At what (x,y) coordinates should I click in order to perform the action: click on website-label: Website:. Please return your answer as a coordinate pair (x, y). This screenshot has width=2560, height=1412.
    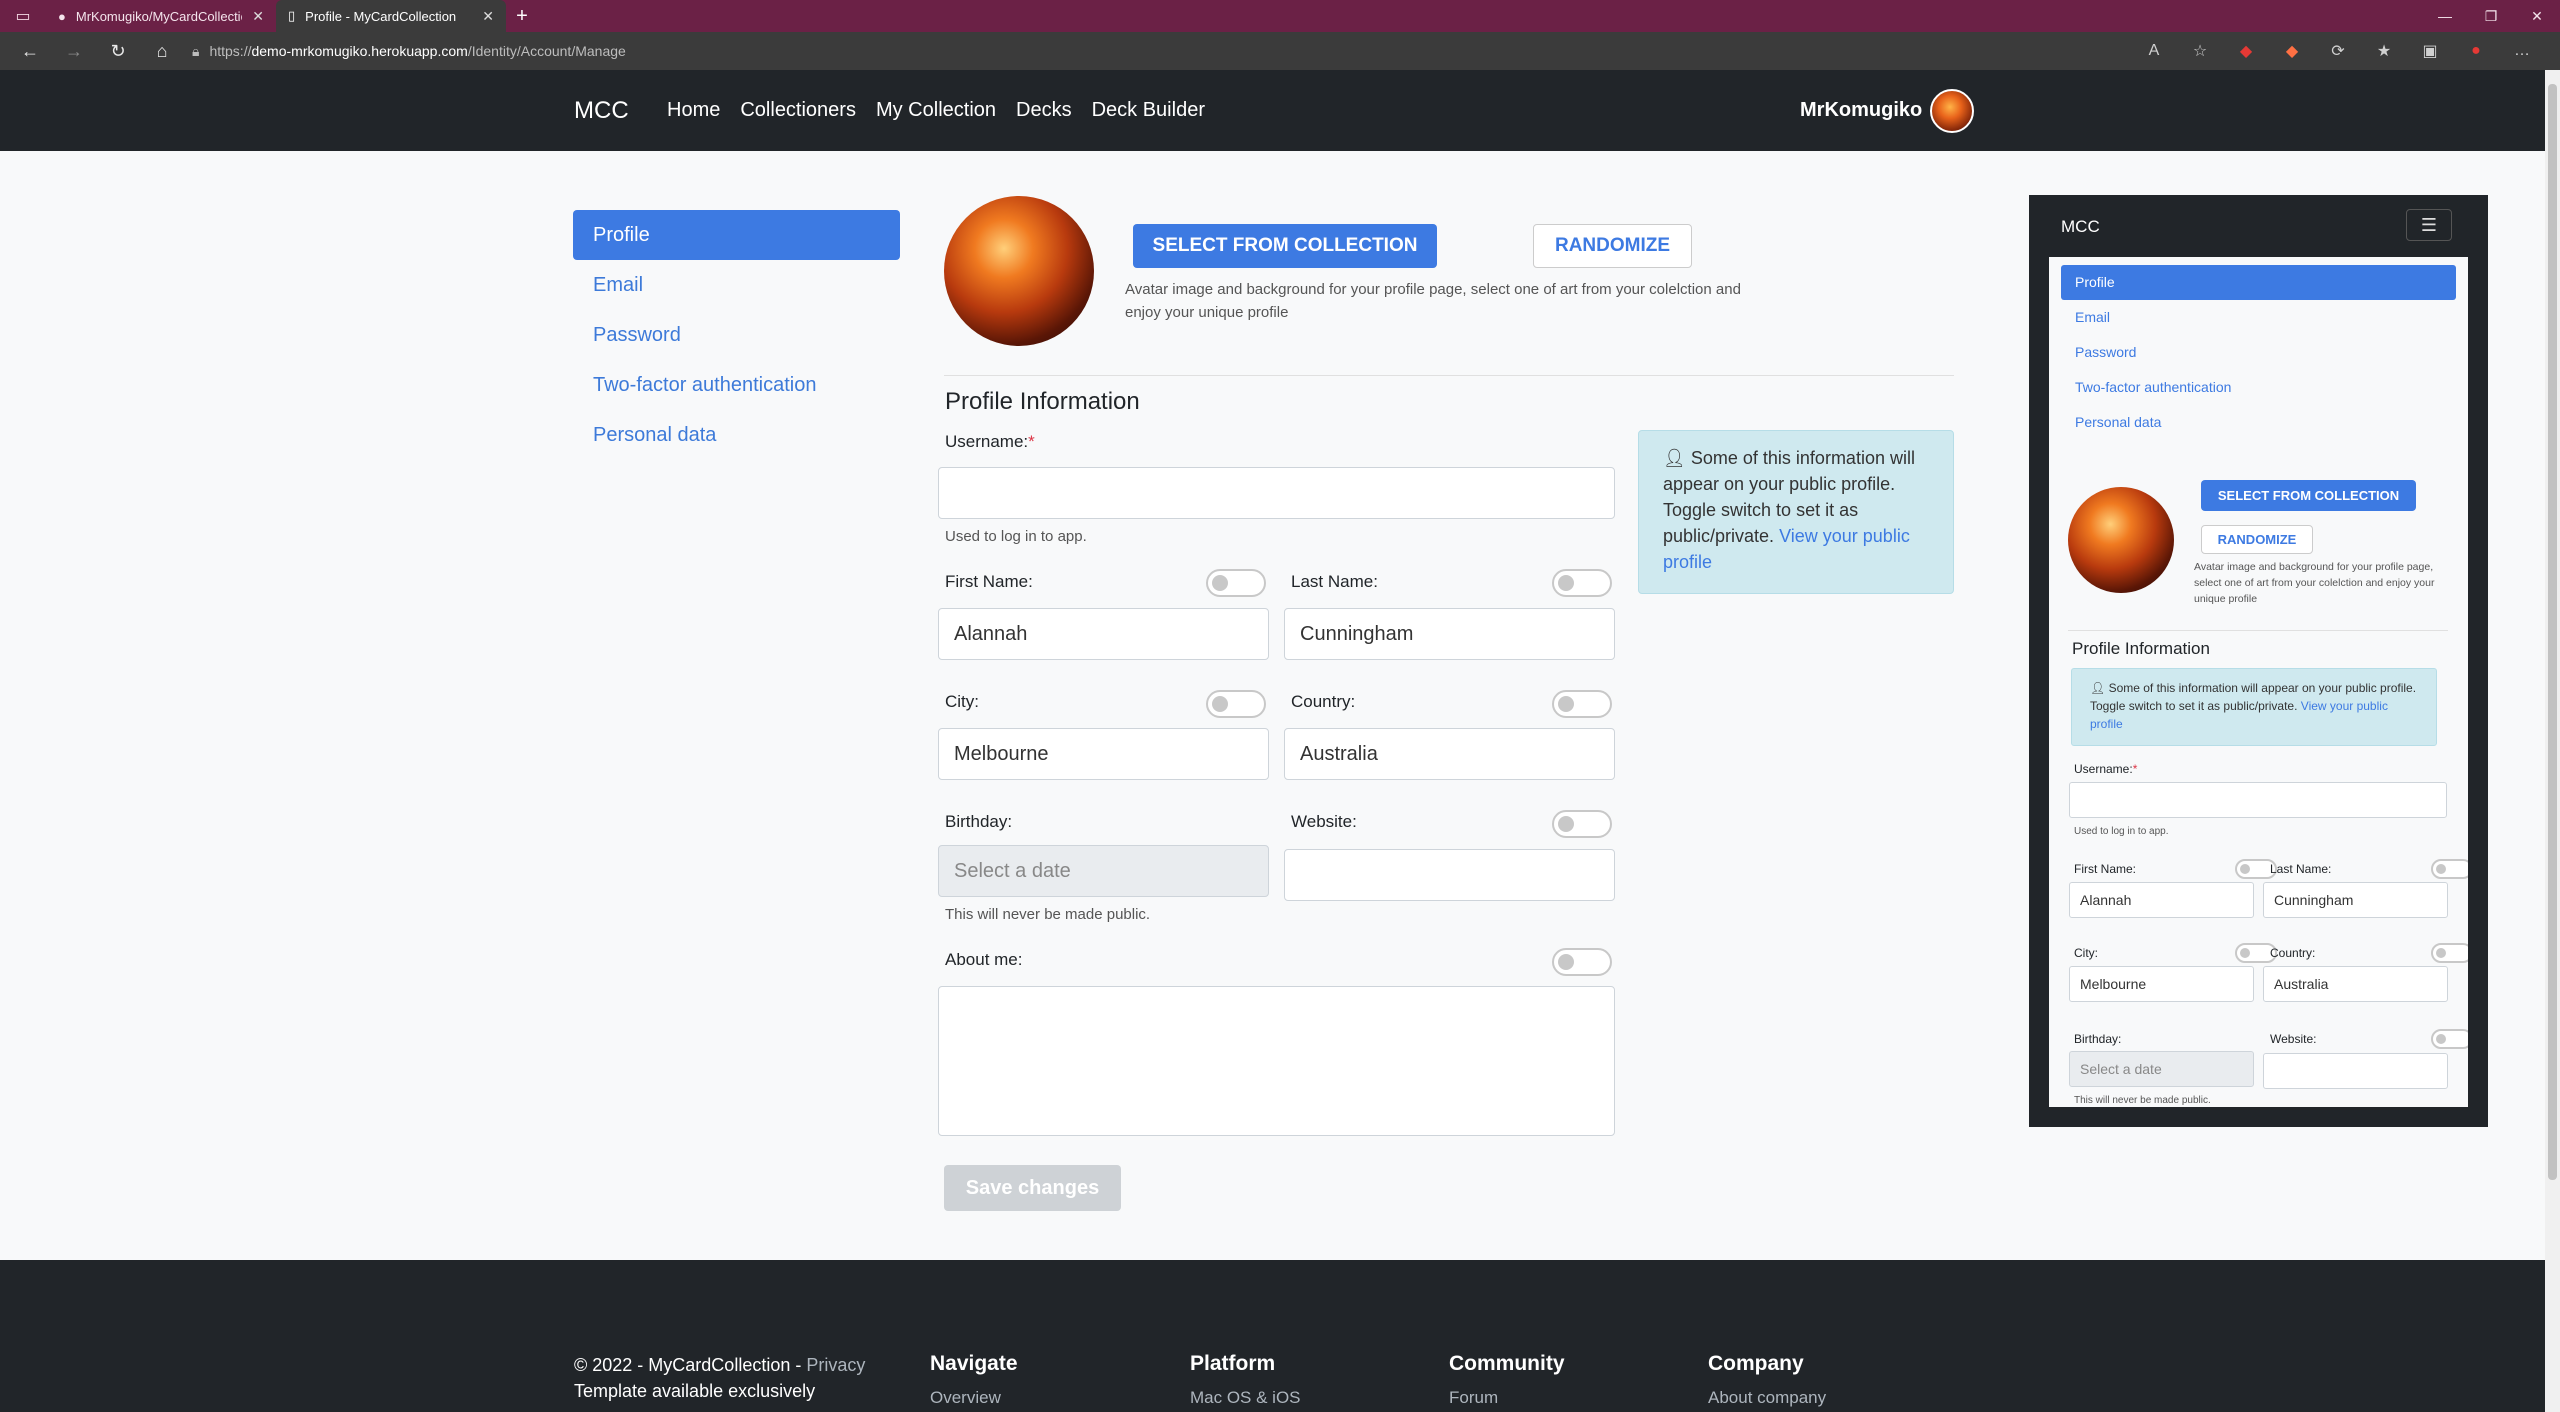
    Looking at the image, I should click on (1324, 821).